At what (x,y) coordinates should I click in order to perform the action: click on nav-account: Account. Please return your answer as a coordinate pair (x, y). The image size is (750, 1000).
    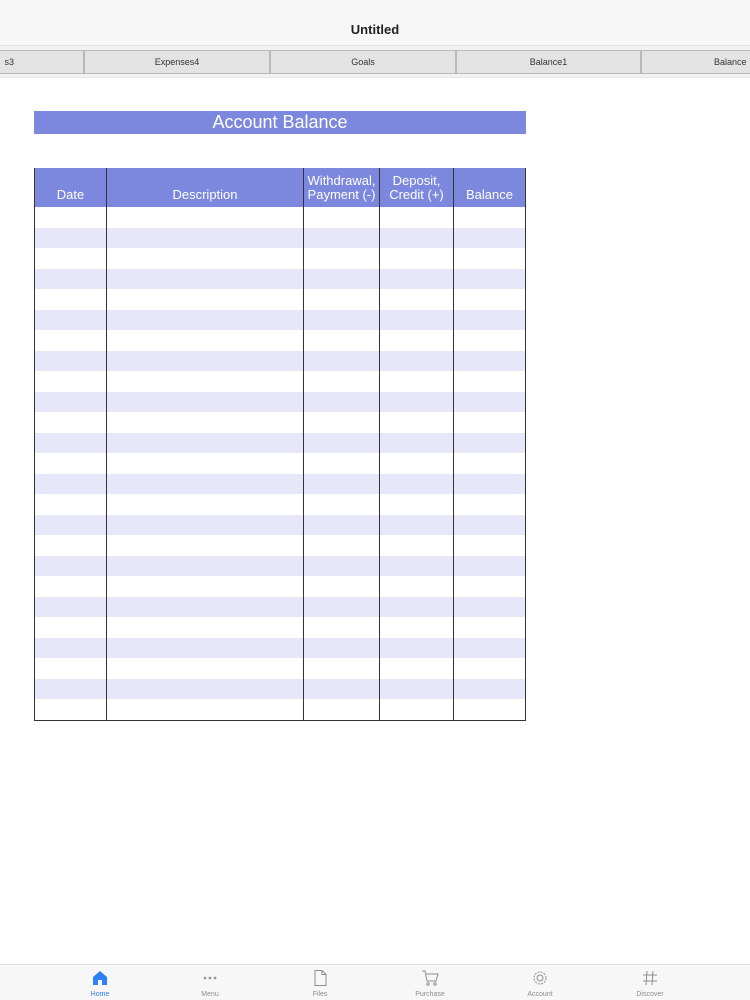
    Looking at the image, I should click on (540, 982).